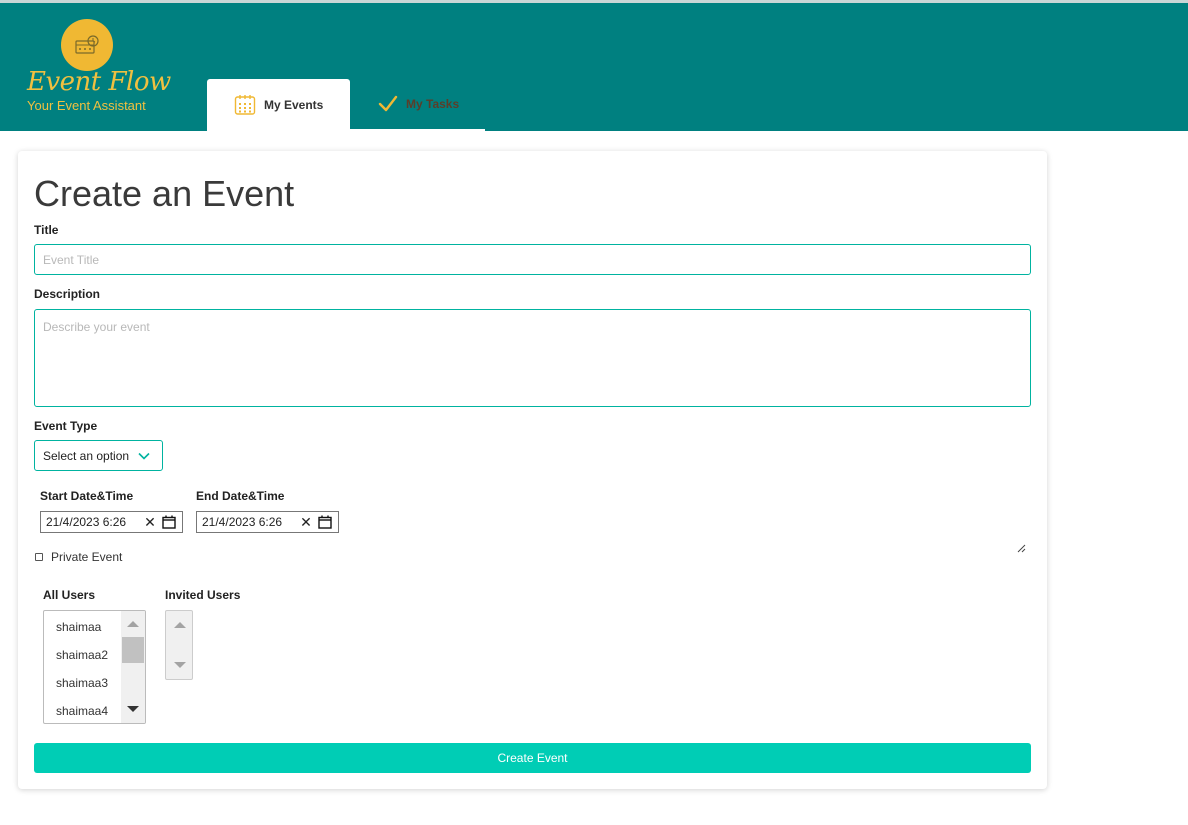 This screenshot has width=1188, height=825. I want to click on tab-my-events-label: My Events, so click(294, 105).